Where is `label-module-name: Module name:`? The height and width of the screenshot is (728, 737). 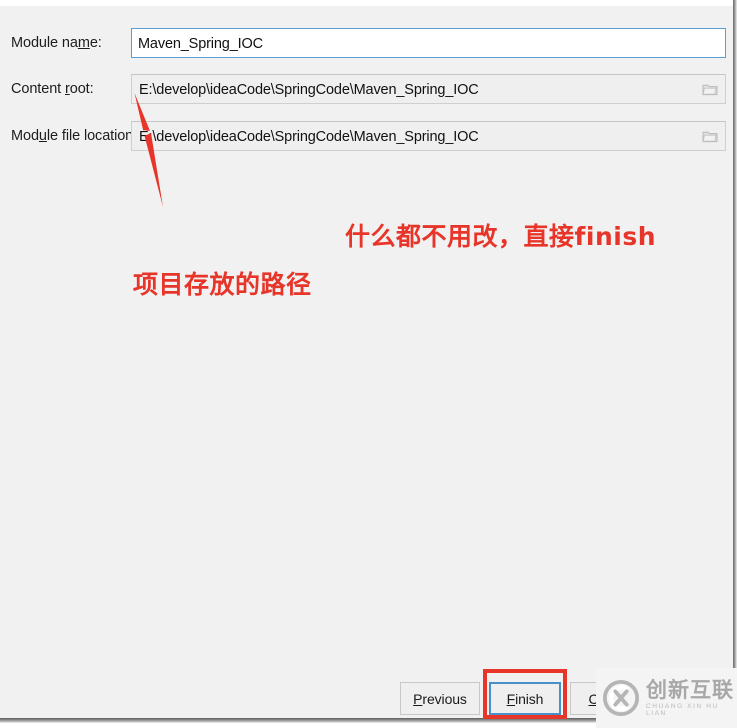
label-module-name: Module name: is located at coordinates (56, 43).